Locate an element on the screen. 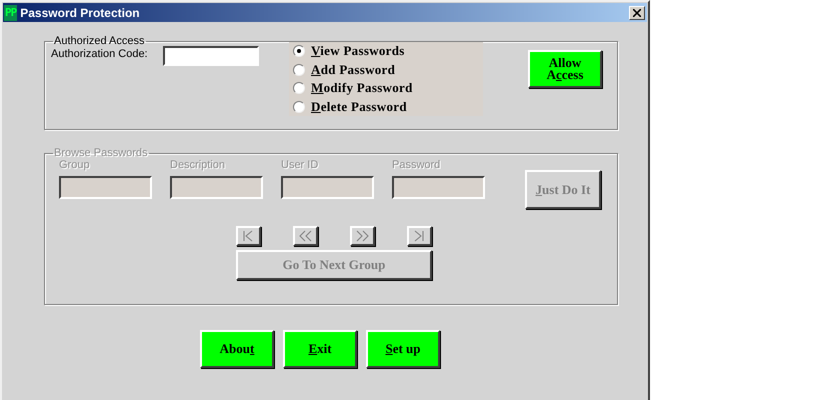 The image size is (826, 400). group-title: Browse Passwords is located at coordinates (101, 153).